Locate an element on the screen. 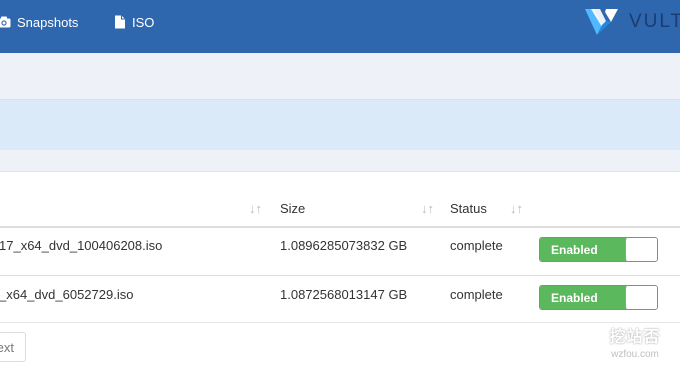  iso-filename: _x64_dvd_6052729.iso is located at coordinates (67, 294).